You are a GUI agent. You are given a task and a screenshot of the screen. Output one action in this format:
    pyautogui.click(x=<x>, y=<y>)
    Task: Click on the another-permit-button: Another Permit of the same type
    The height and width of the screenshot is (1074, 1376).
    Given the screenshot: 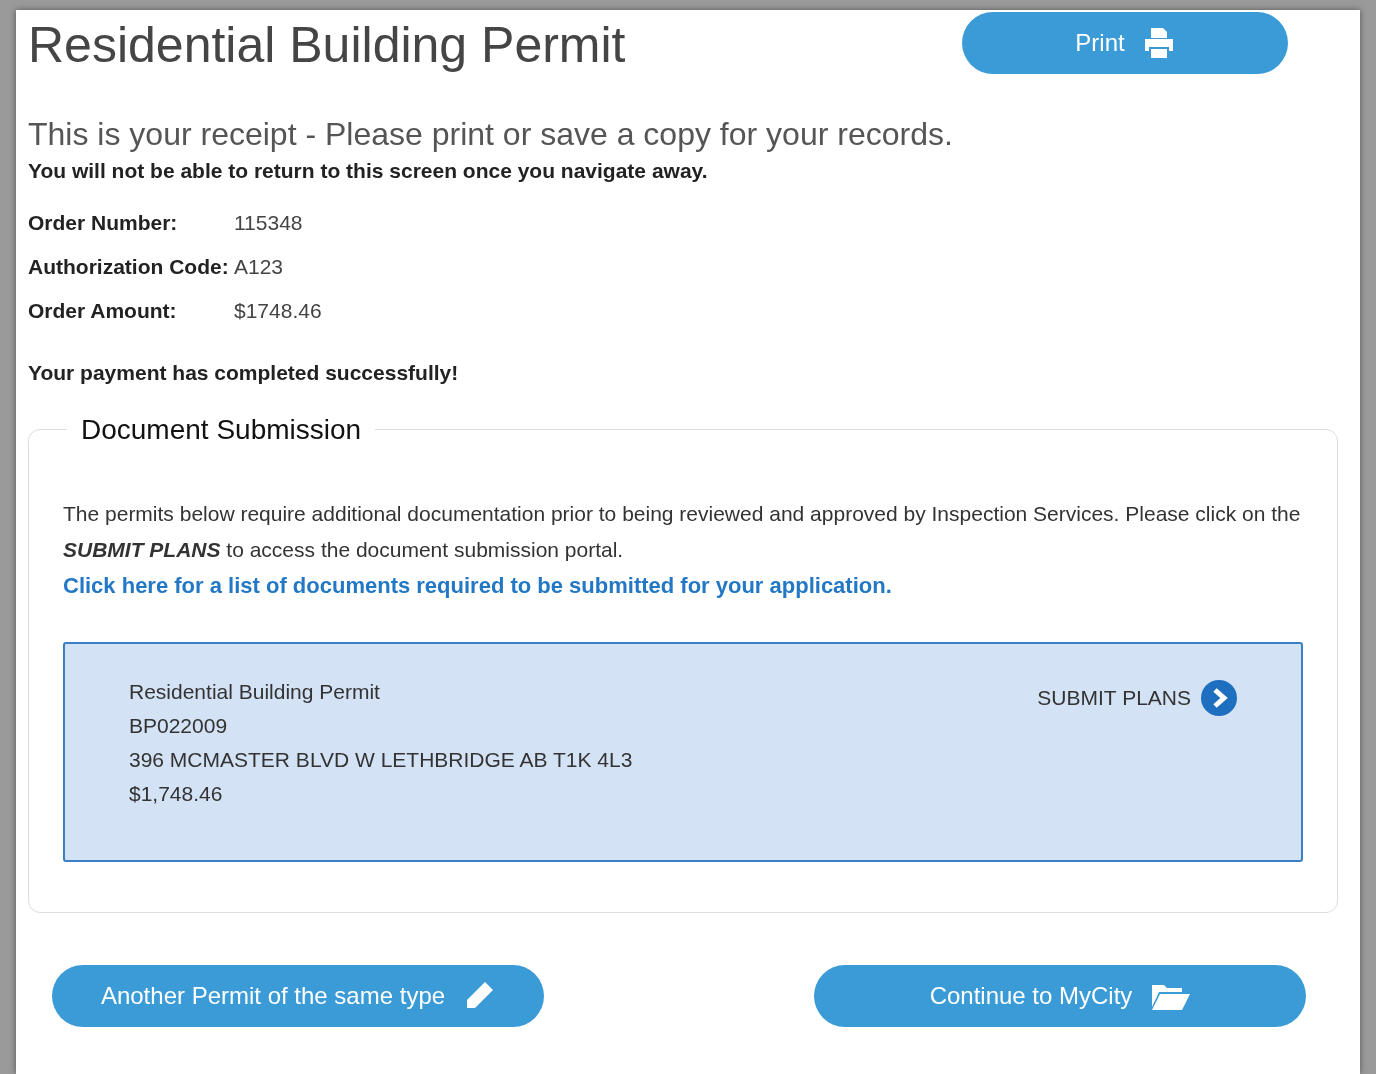 What is the action you would take?
    pyautogui.click(x=298, y=996)
    